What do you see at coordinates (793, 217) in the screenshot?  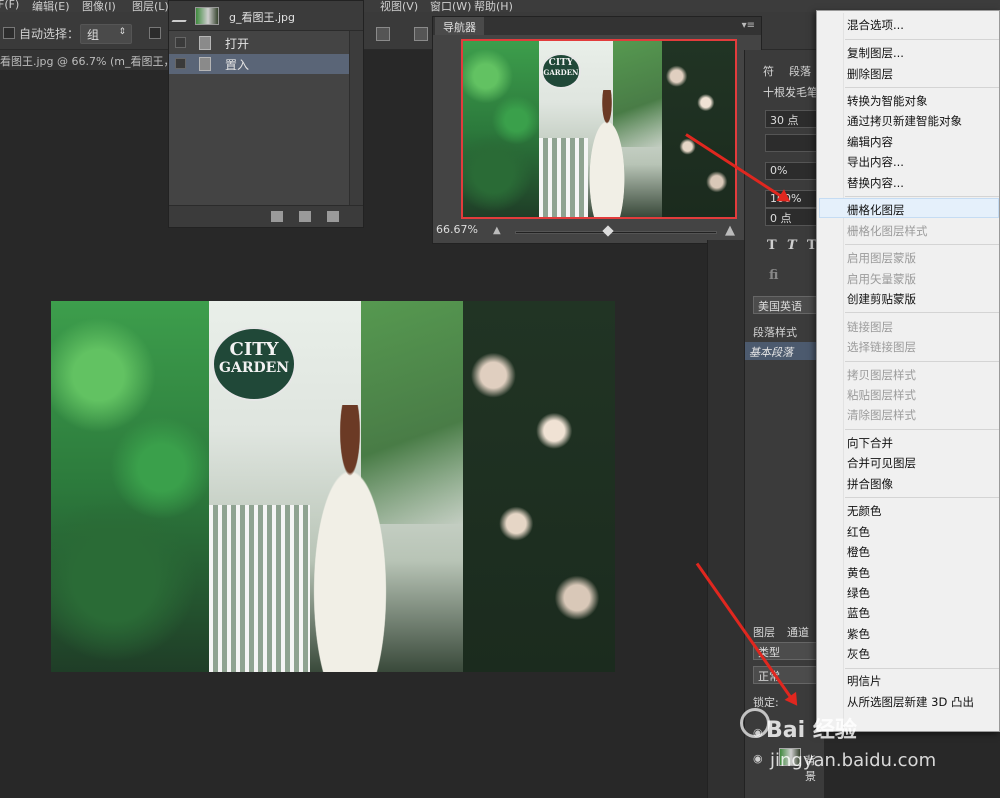 I see `baseline-field: 0 点` at bounding box center [793, 217].